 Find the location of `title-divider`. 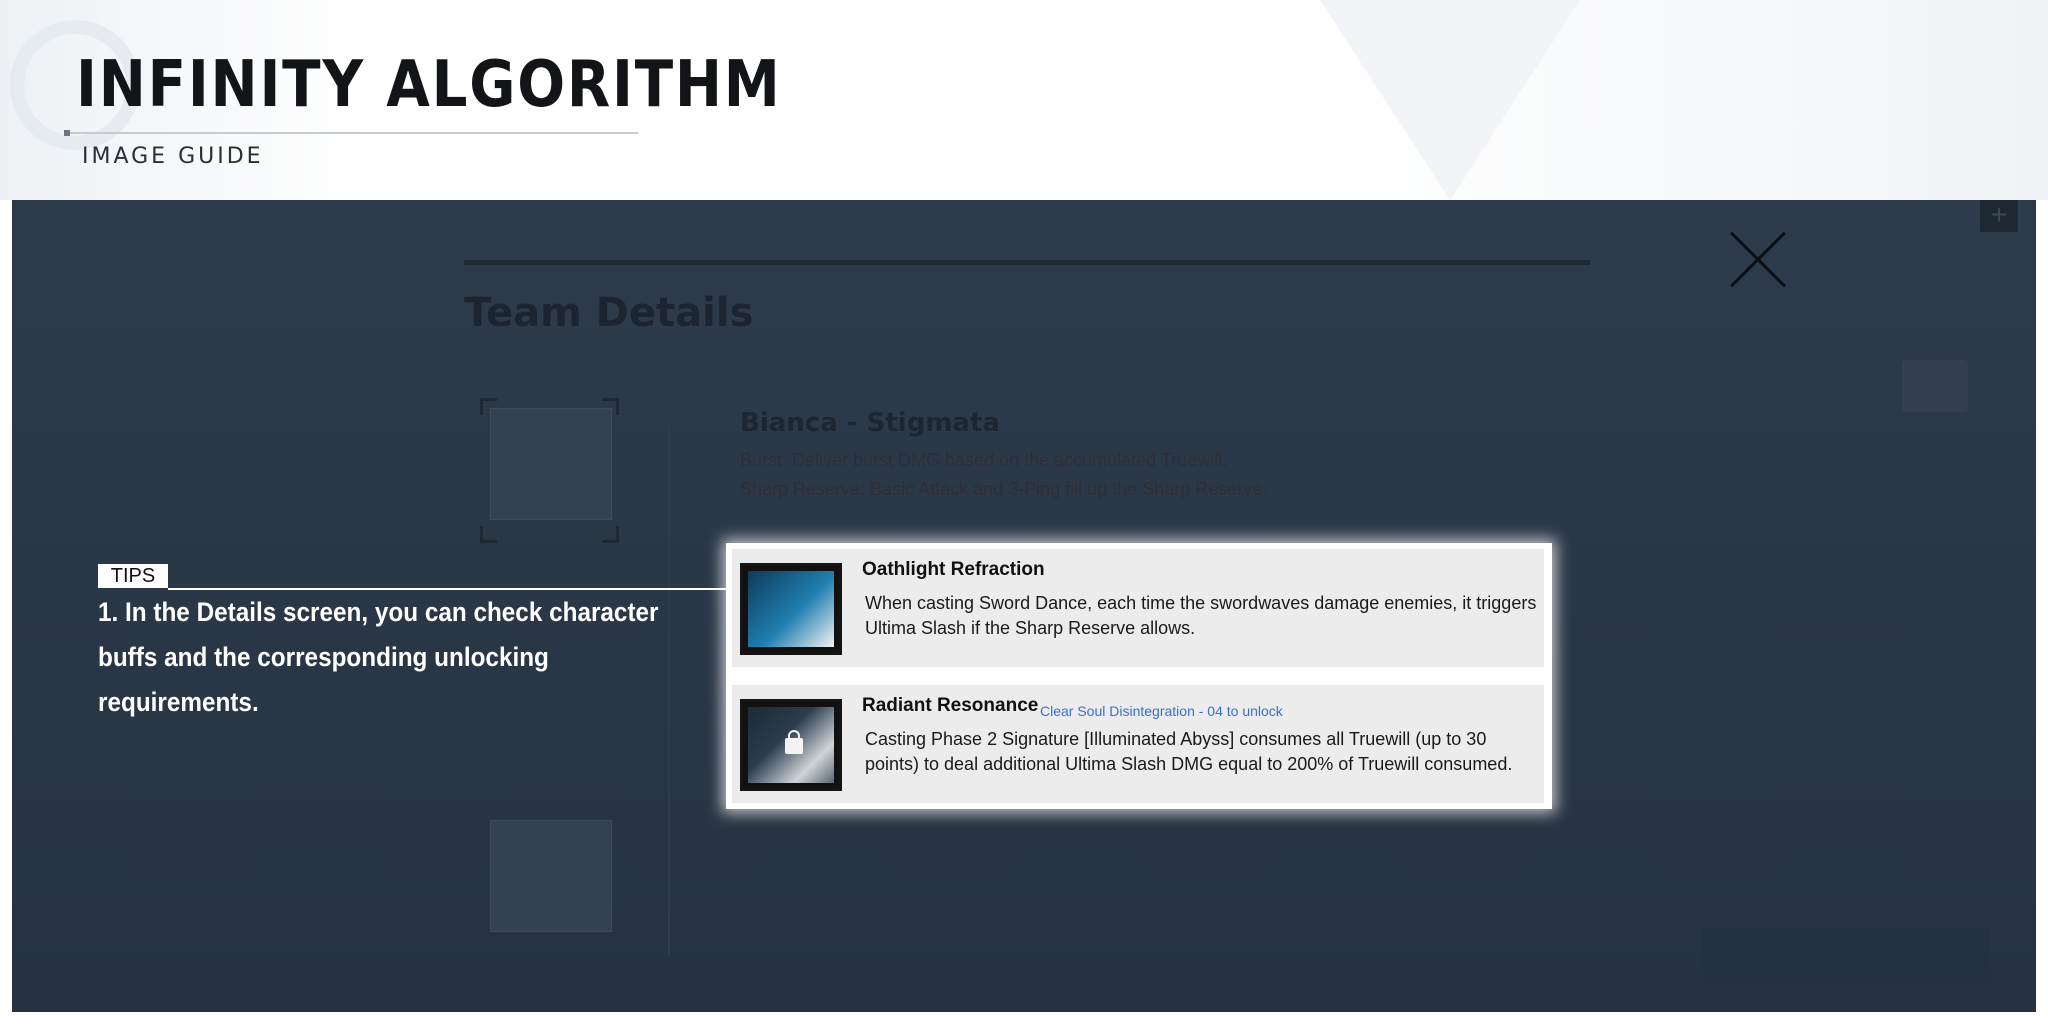

title-divider is located at coordinates (351, 133).